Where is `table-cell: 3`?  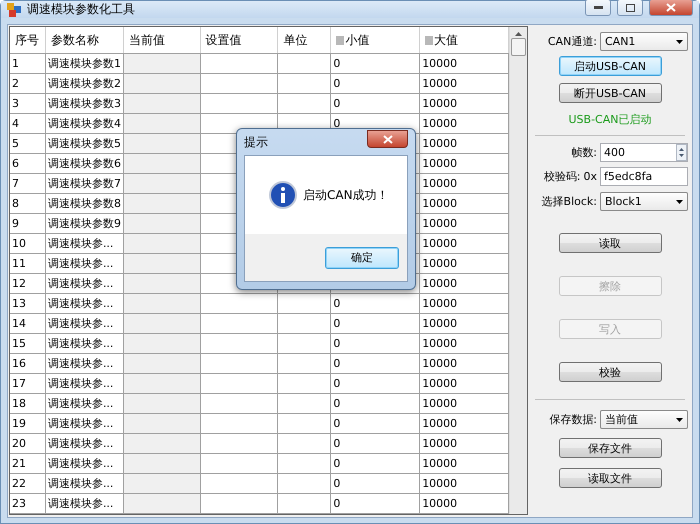
table-cell: 3 is located at coordinates (28, 104).